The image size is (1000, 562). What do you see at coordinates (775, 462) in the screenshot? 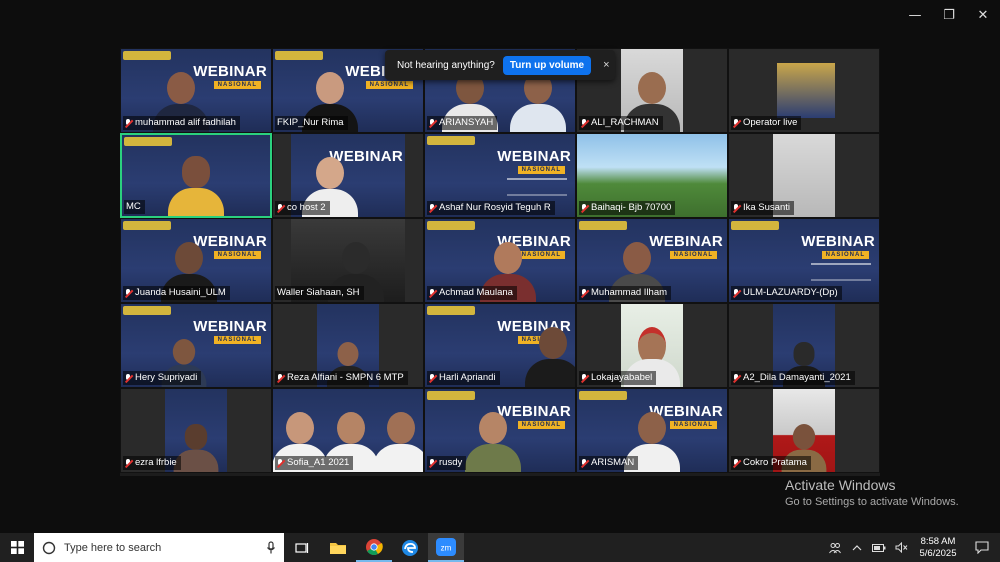
I see `participant-name: Cokro Pratama` at bounding box center [775, 462].